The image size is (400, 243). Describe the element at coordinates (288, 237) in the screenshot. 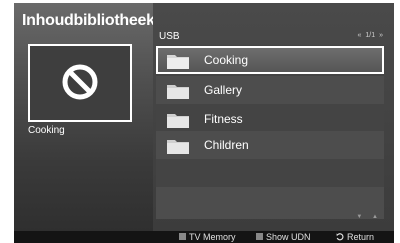

I see `show-udn-label: Show UDN` at that location.